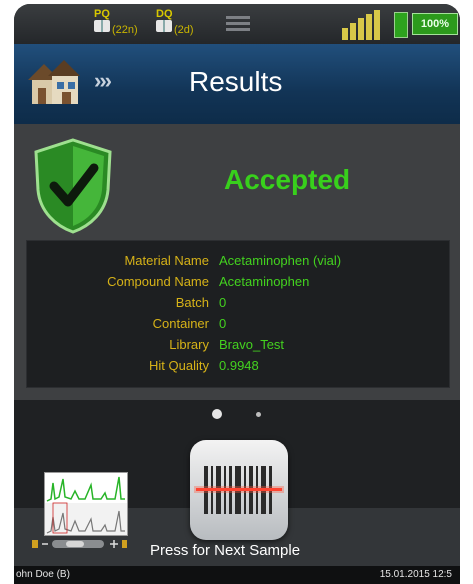 The image size is (473, 584). I want to click on barcode-scan-icon, so click(239, 490).